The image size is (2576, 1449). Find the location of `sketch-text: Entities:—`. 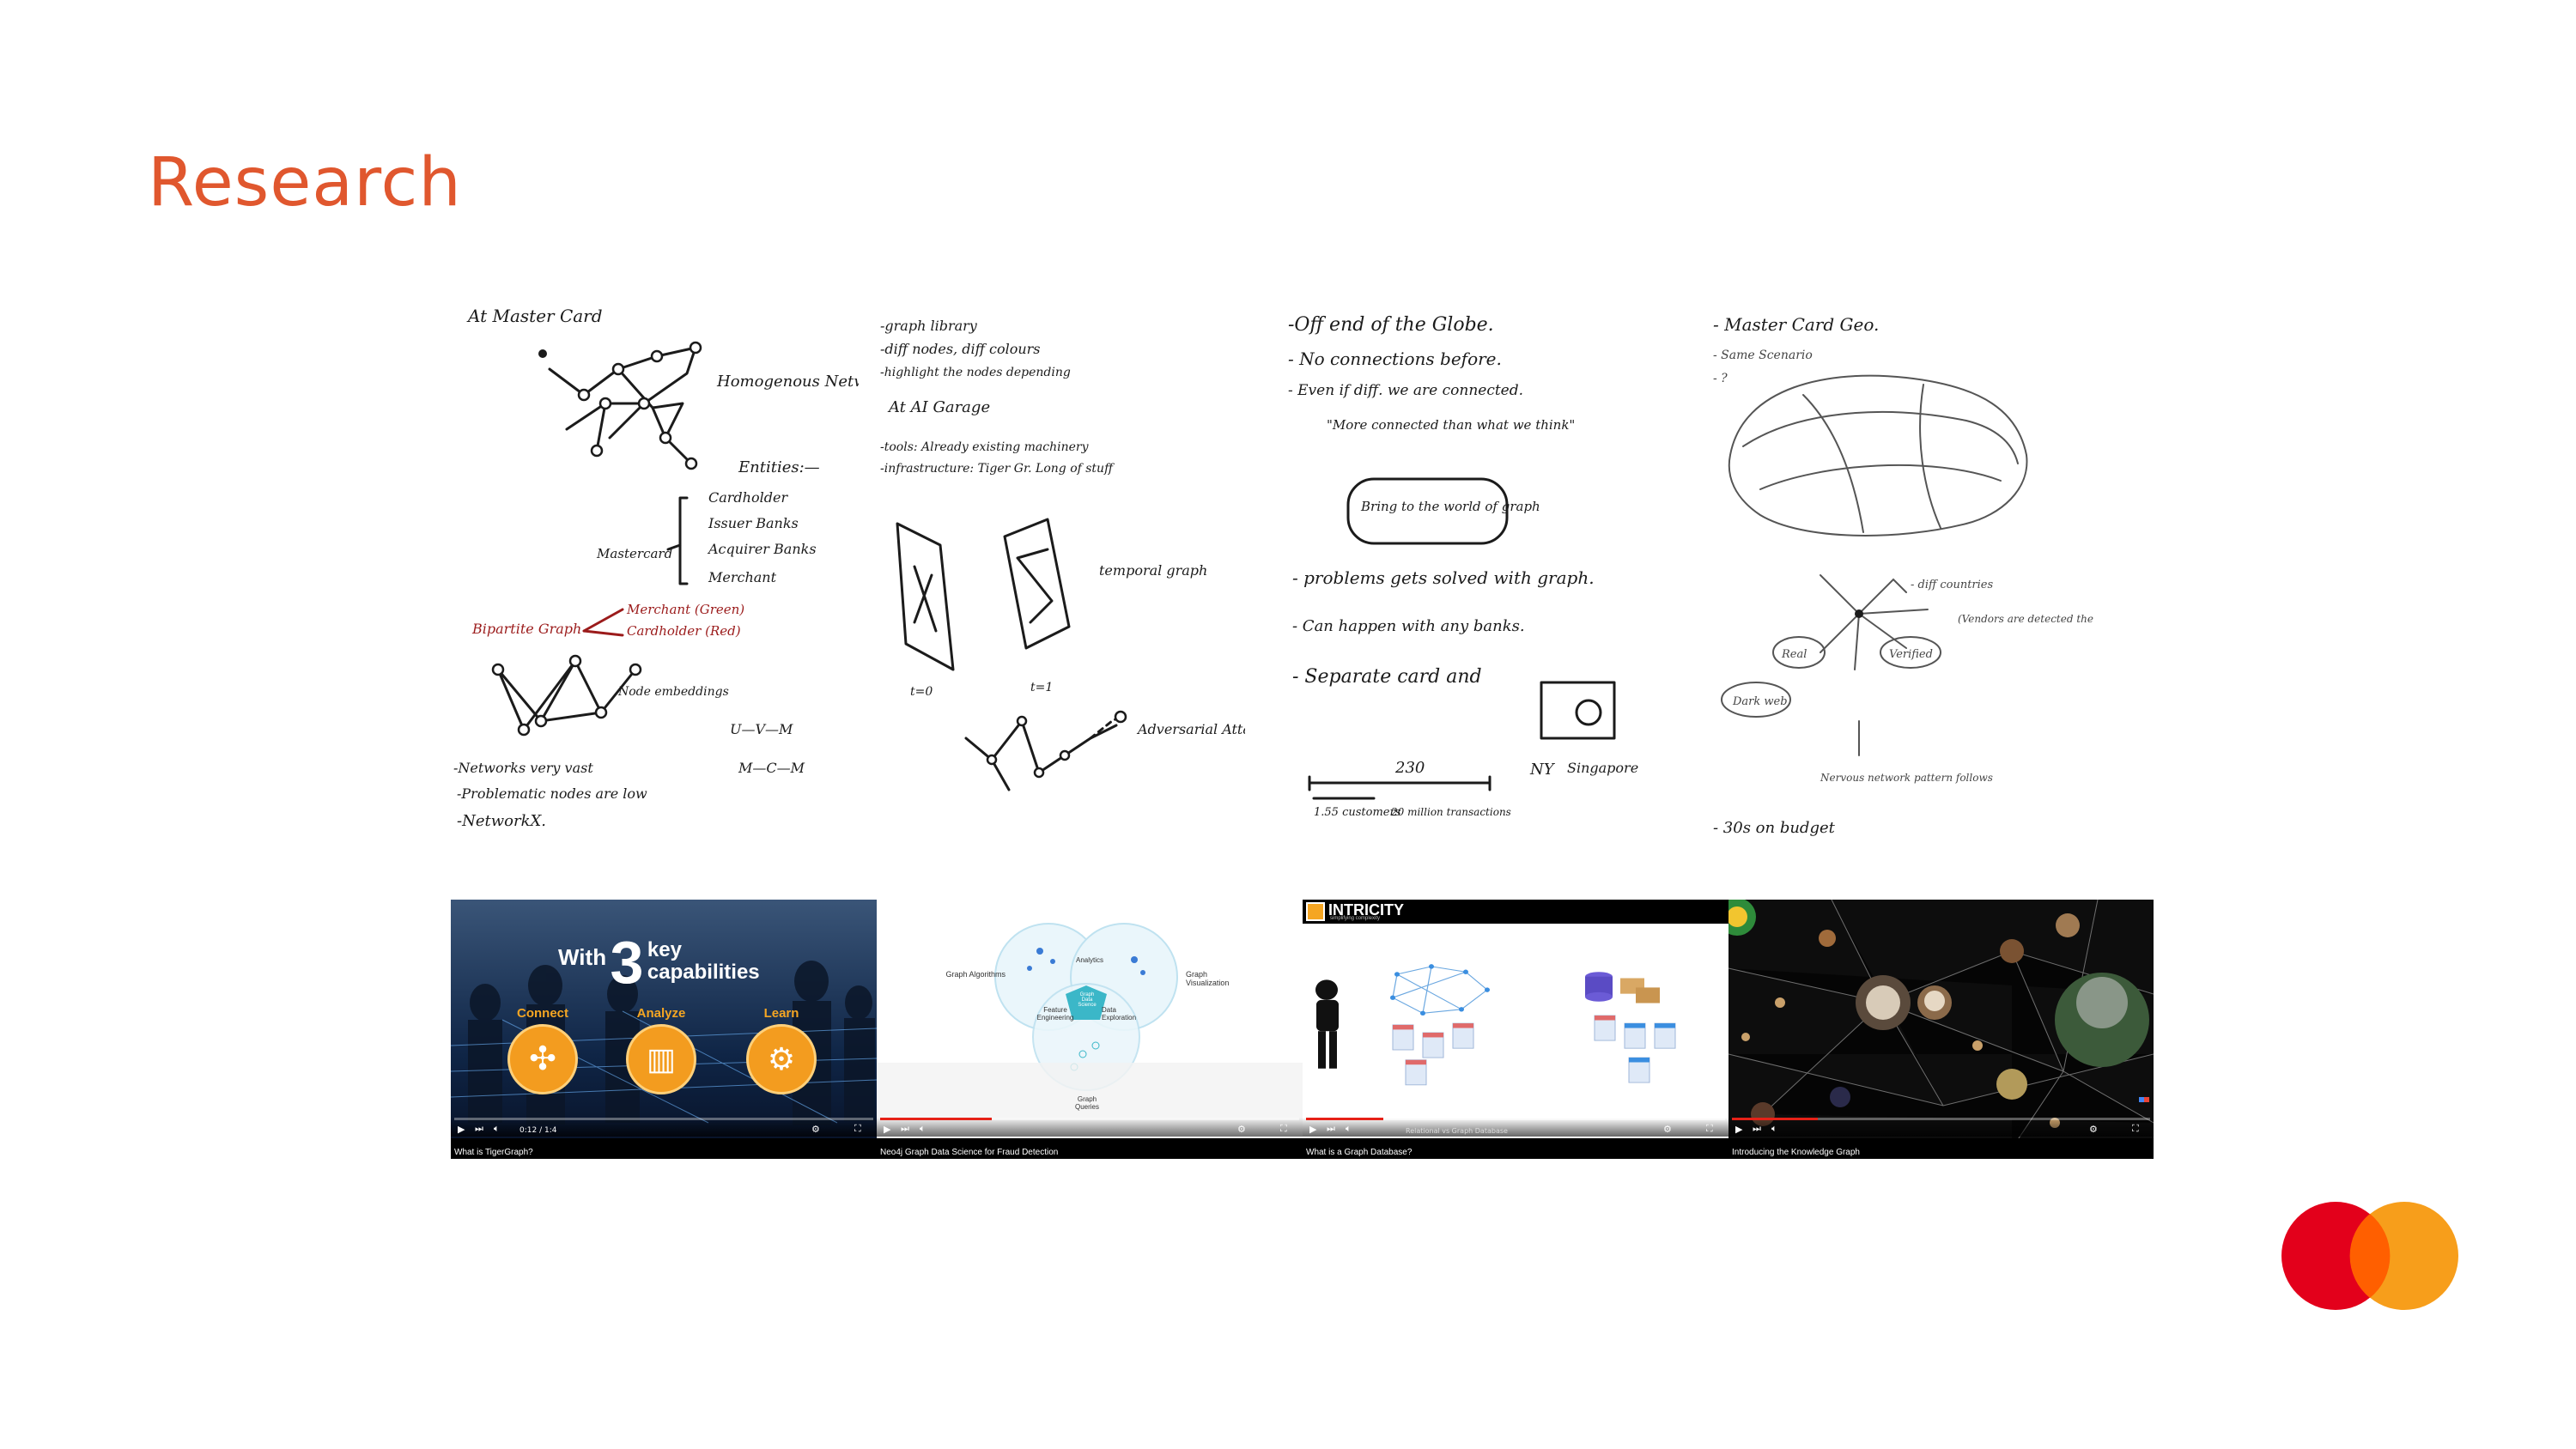

sketch-text: Entities:— is located at coordinates (779, 467).